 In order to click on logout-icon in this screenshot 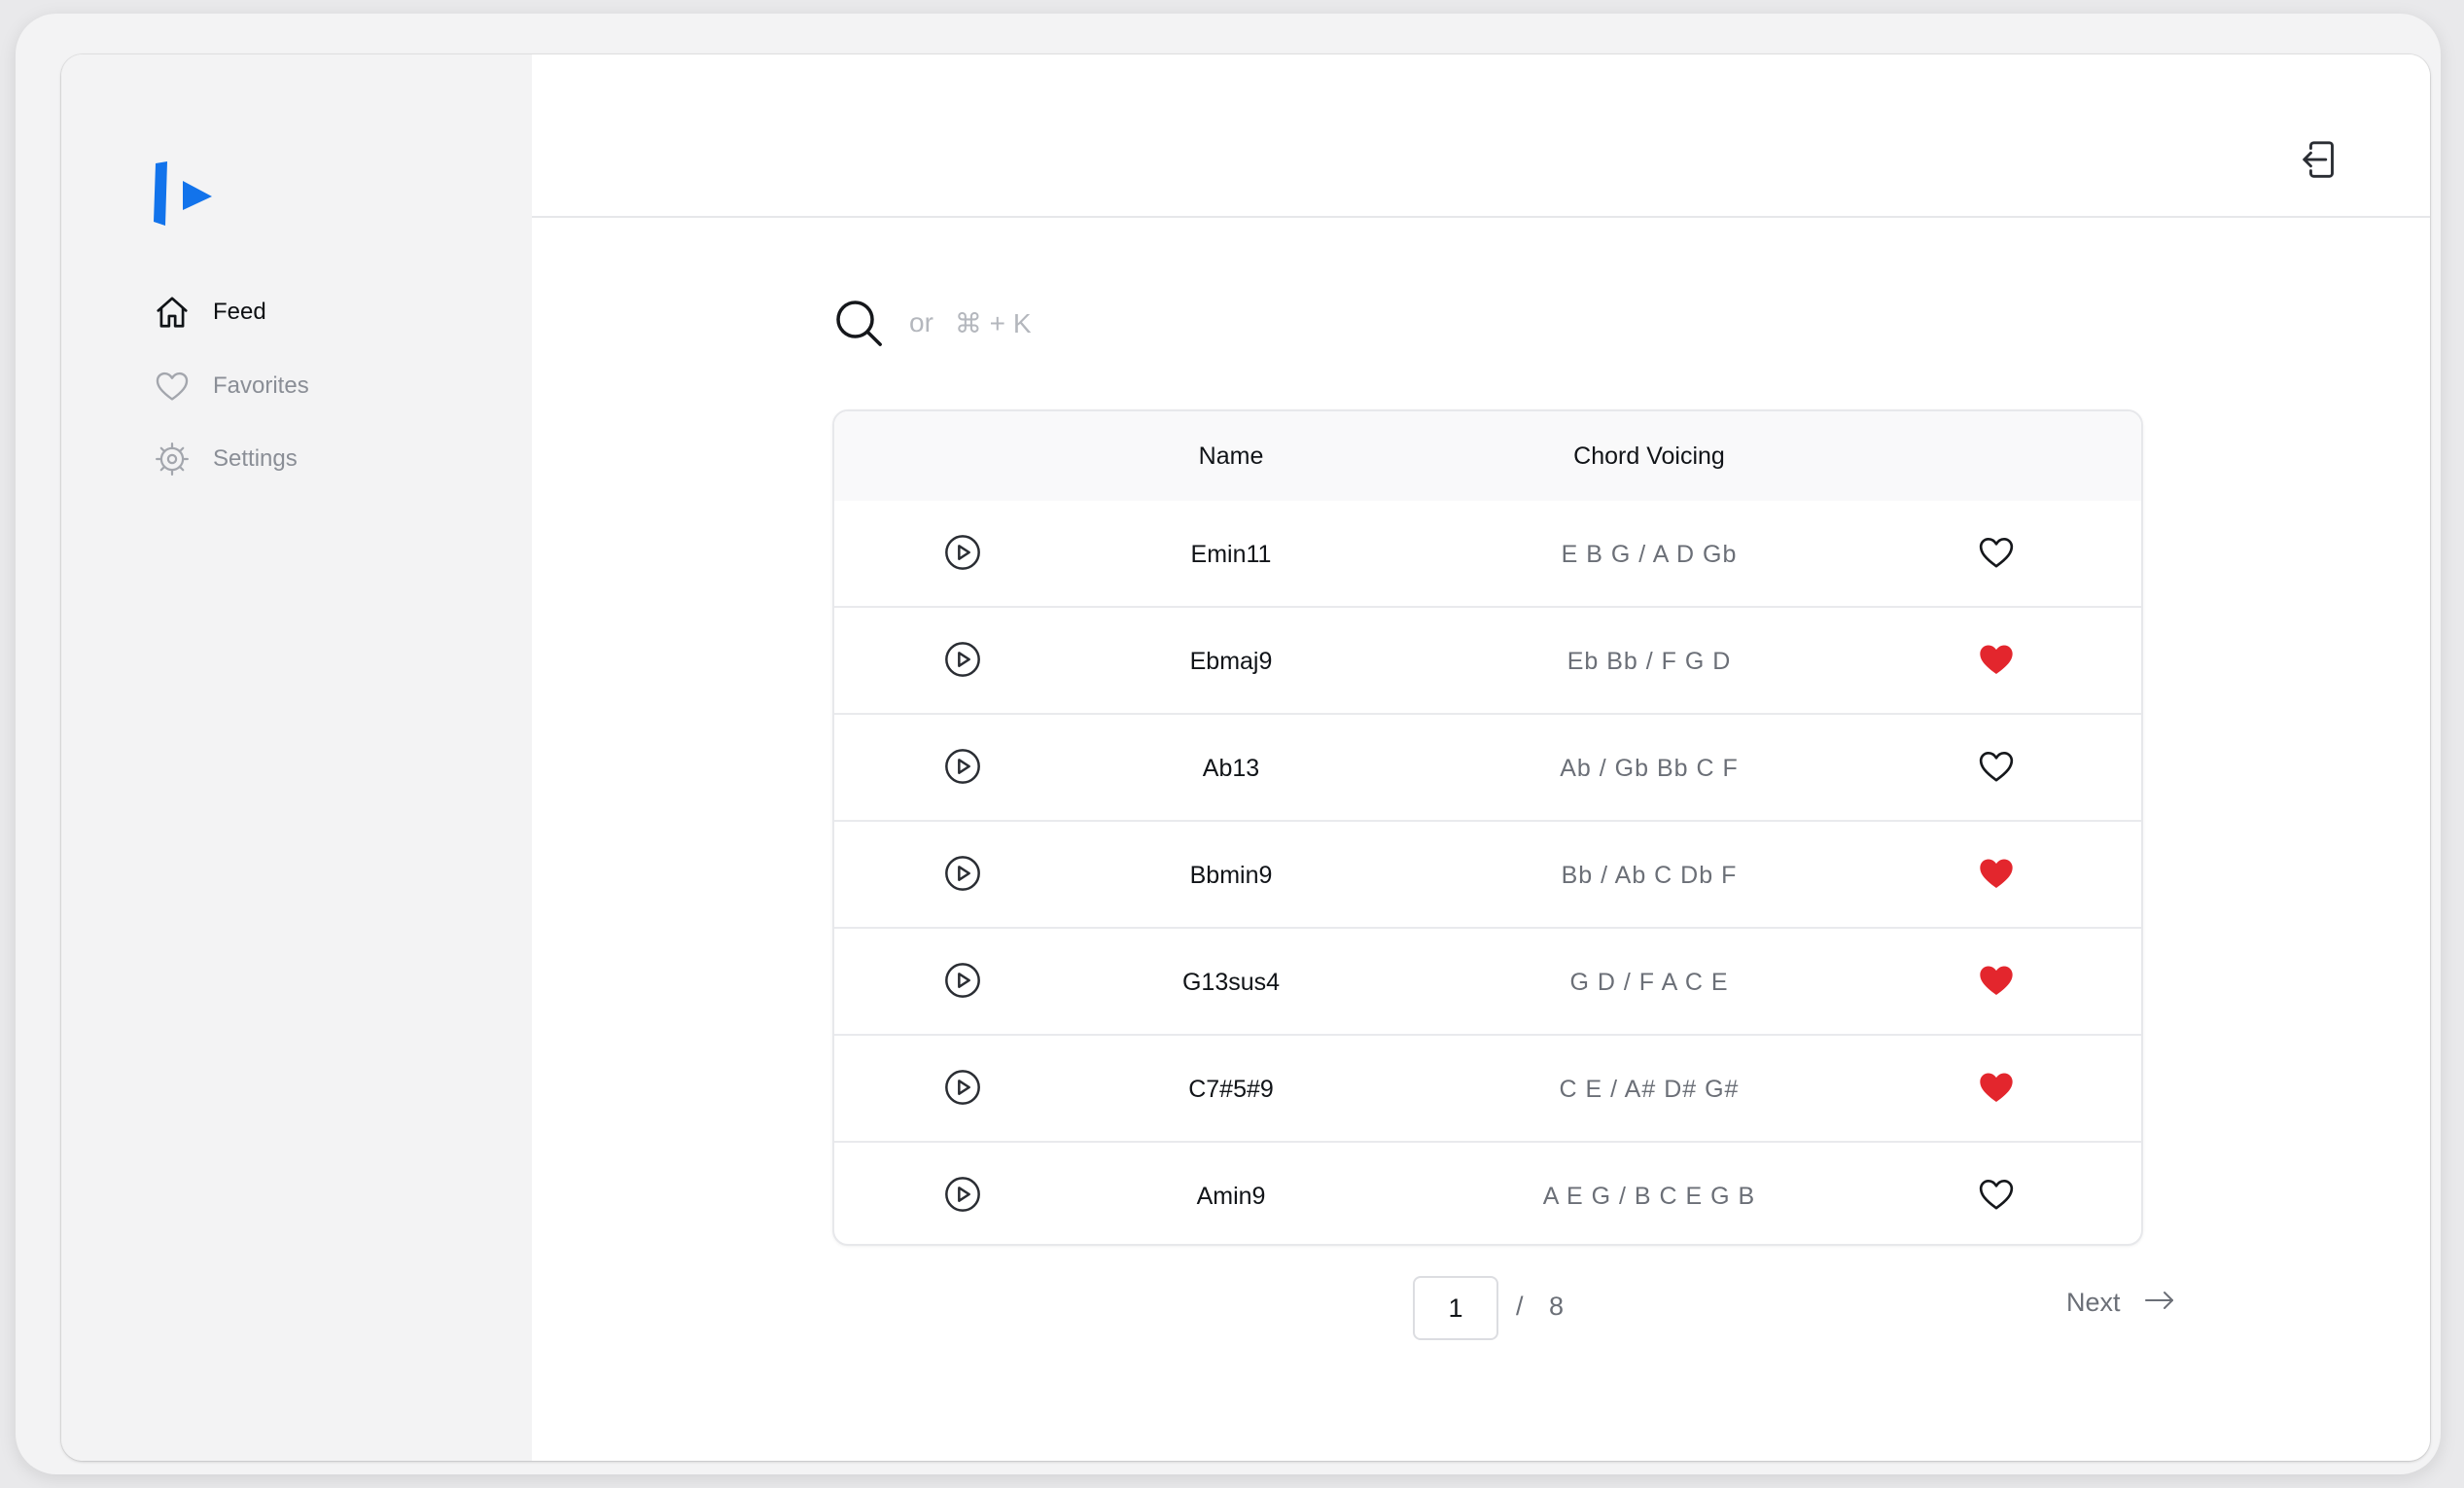, I will do `click(2321, 162)`.